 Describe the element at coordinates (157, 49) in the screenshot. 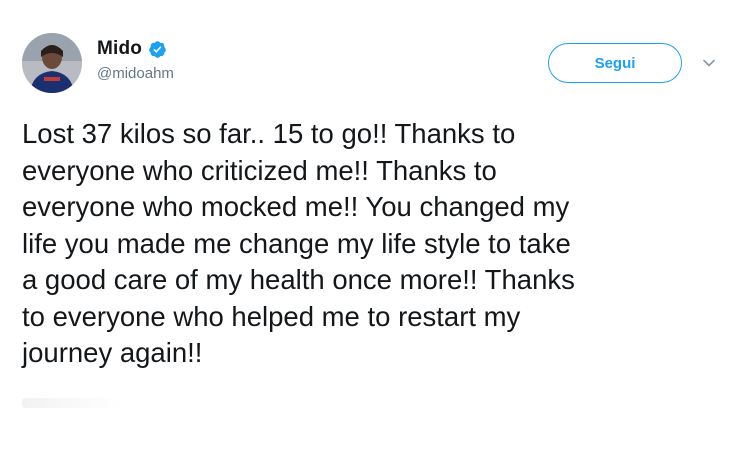

I see `verified-badge-icon` at that location.